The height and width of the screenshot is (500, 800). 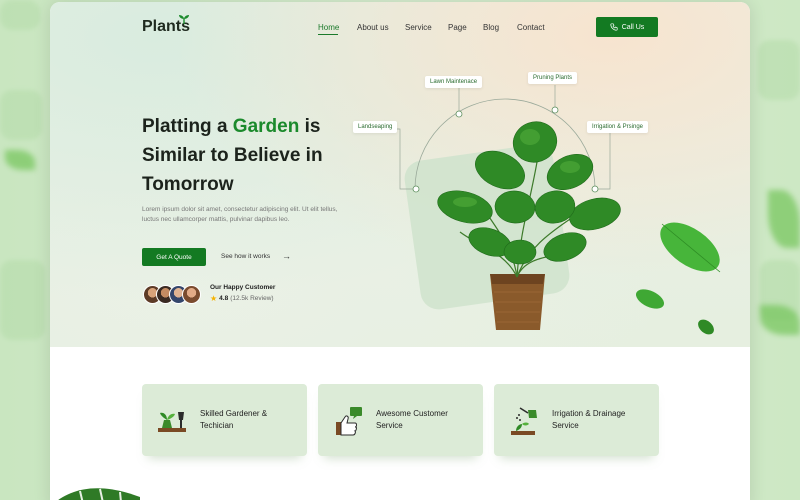 I want to click on service-card-gardener: Skilled Gardener & Techician, so click(x=224, y=420).